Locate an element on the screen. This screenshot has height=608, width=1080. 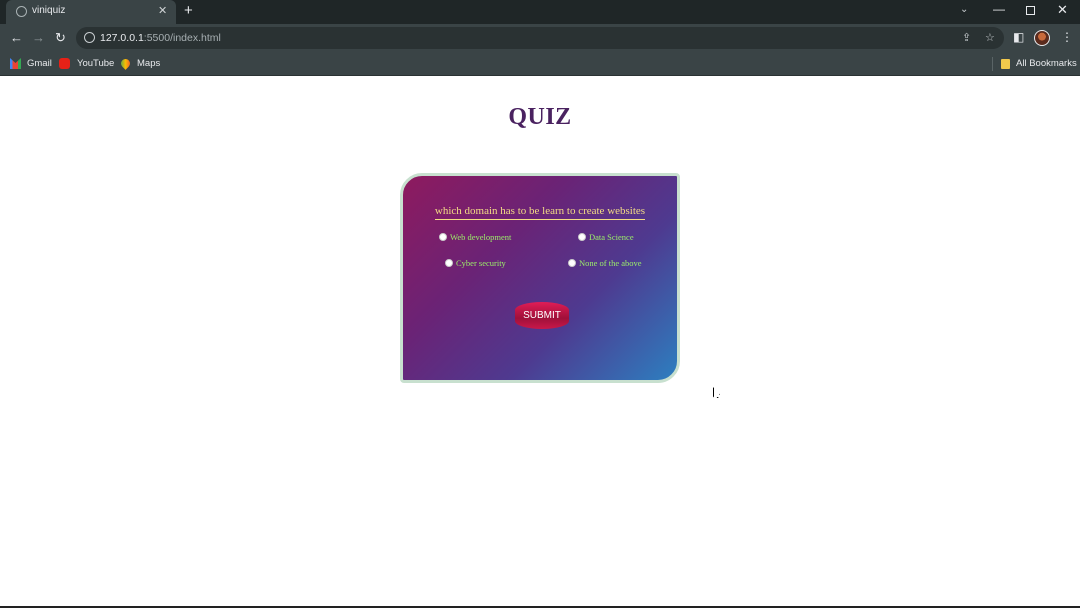
option-none-of-the-above: None of the above is located at coordinates (605, 263).